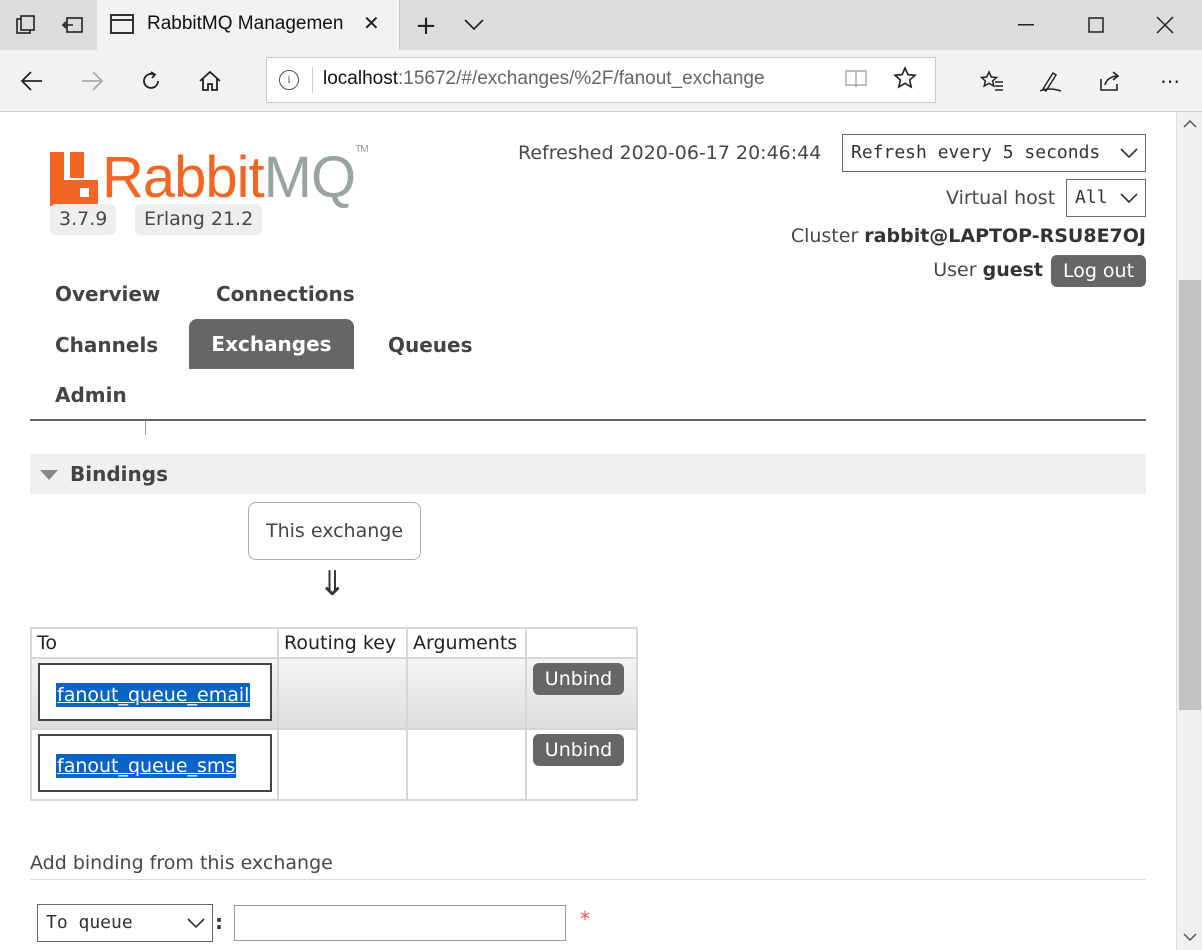 The image size is (1202, 950). What do you see at coordinates (91, 395) in the screenshot?
I see `nav-admin: Admin` at bounding box center [91, 395].